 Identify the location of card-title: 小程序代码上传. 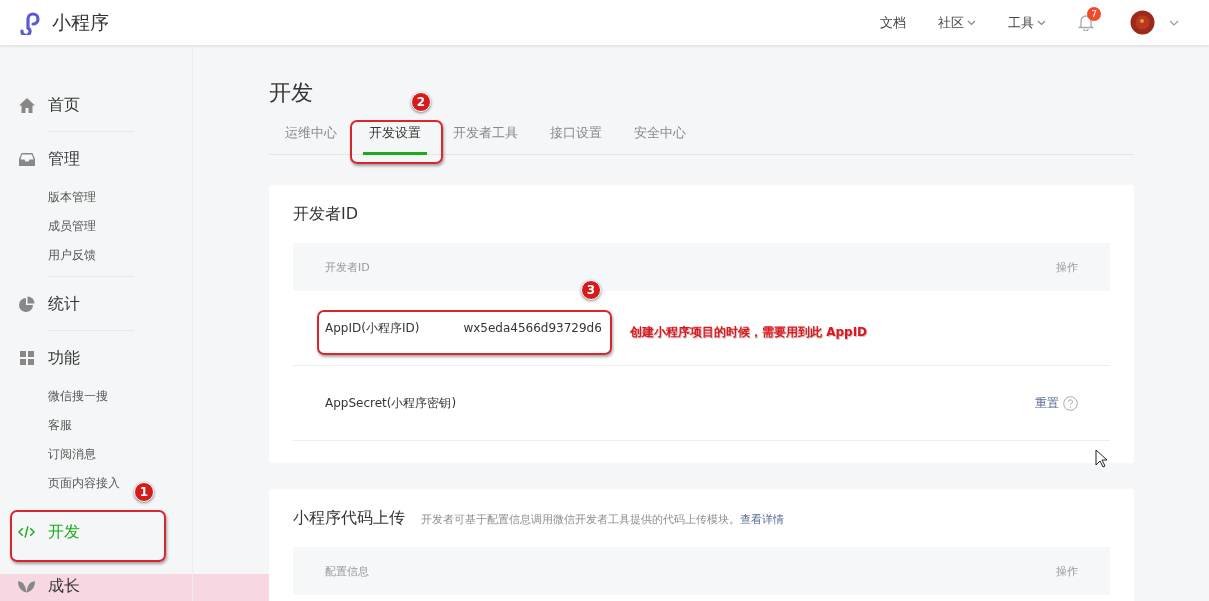
(349, 518).